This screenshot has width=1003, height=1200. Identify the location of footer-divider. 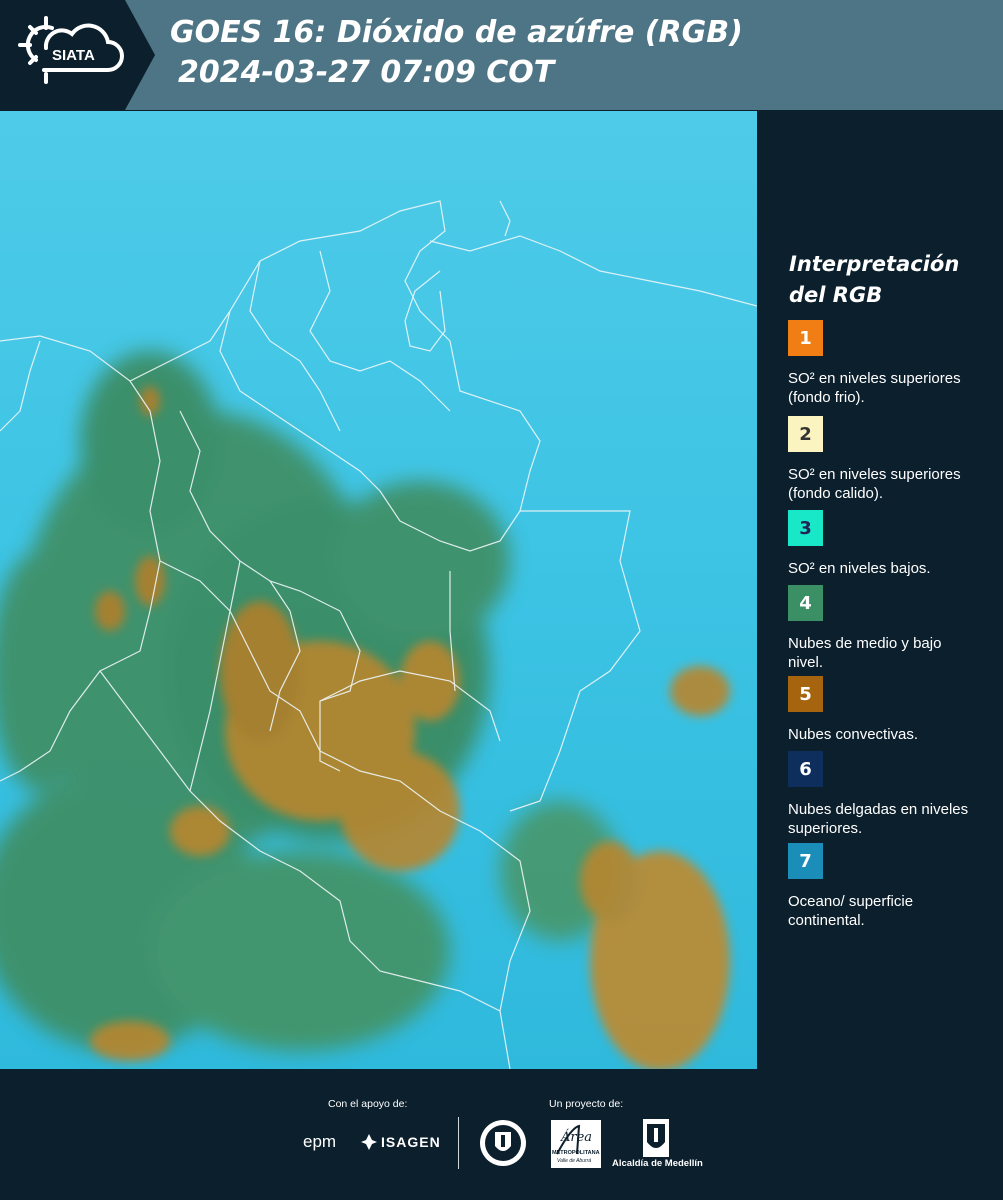
(458, 1143).